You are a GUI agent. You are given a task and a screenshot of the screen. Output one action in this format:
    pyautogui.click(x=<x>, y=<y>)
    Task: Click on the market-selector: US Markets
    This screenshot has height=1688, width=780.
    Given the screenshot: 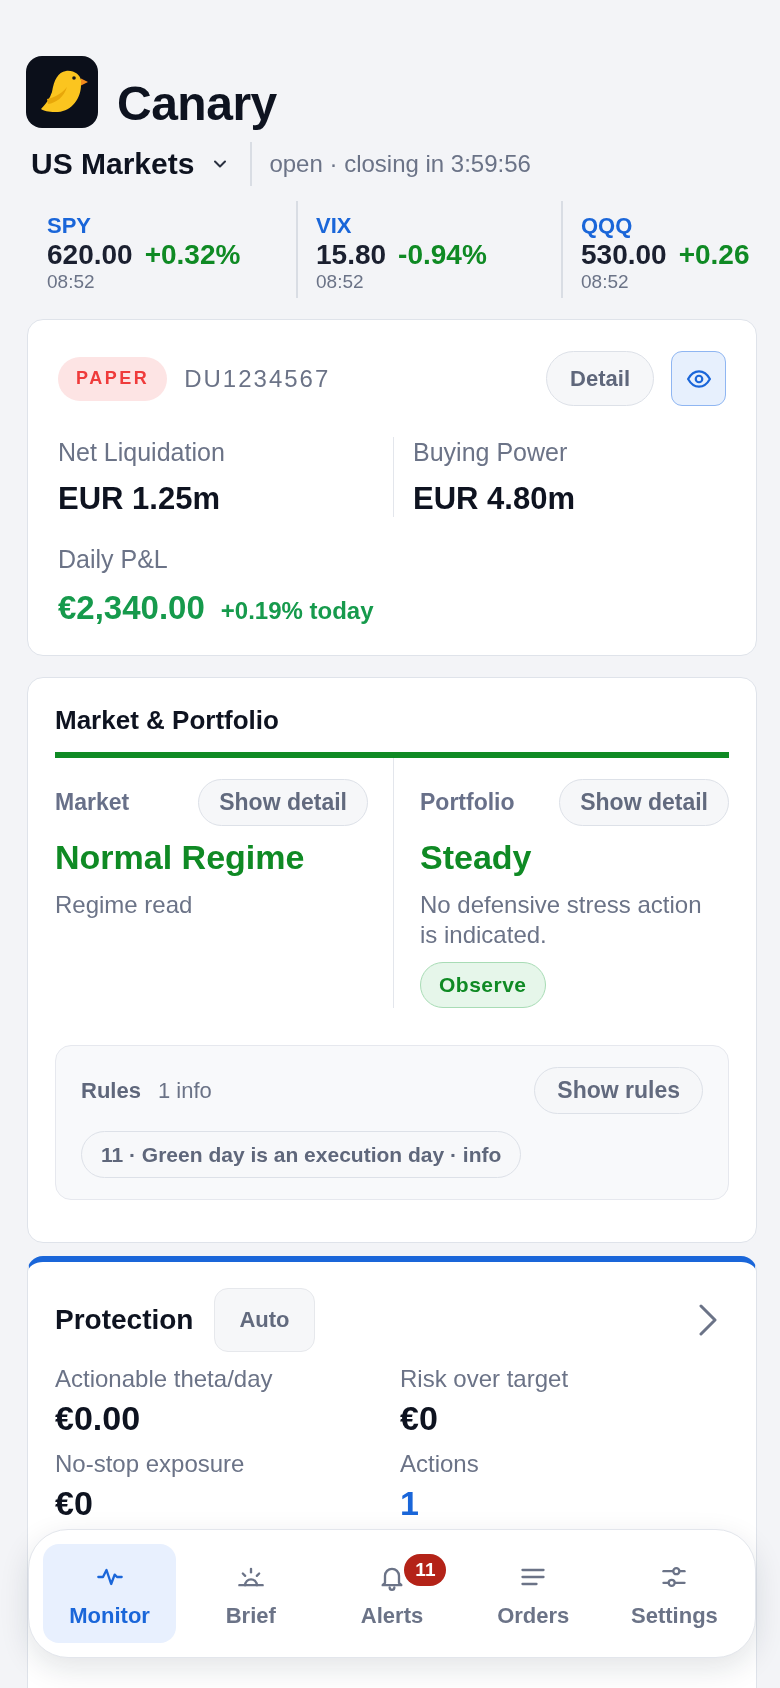 What is the action you would take?
    pyautogui.click(x=129, y=164)
    